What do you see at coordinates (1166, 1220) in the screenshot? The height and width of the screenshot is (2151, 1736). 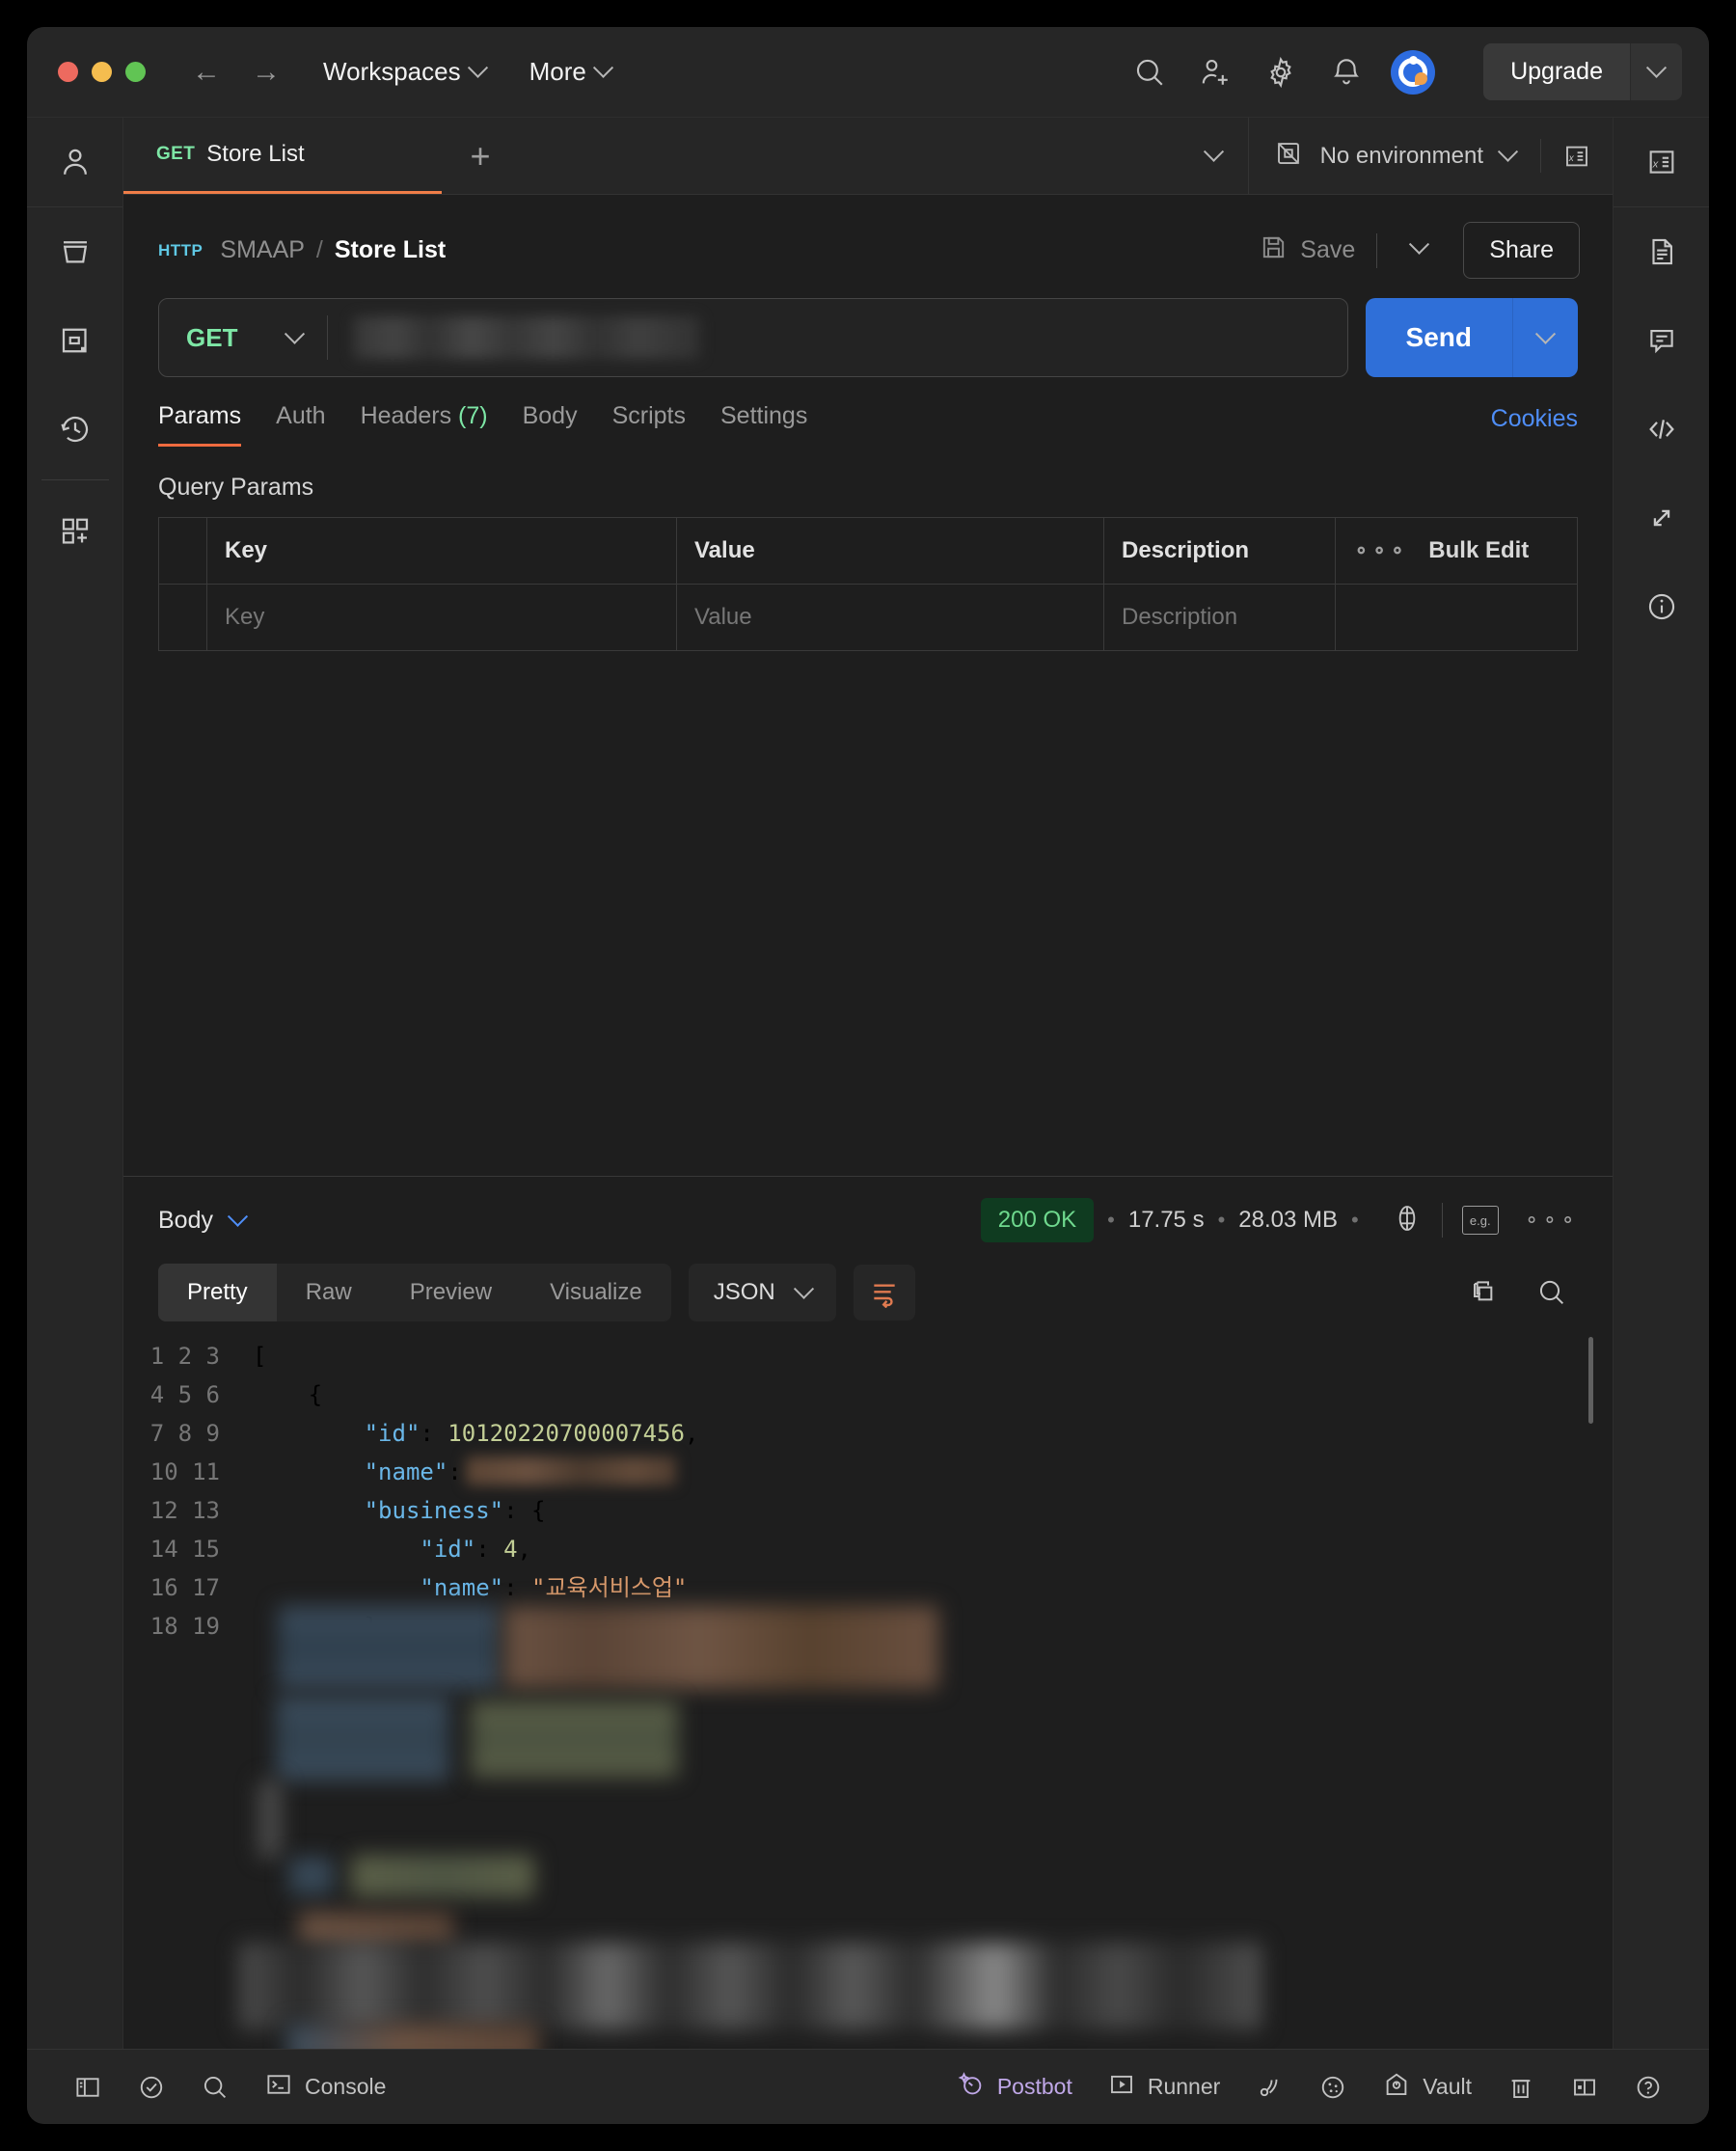 I see `response-time: 17.75 s` at bounding box center [1166, 1220].